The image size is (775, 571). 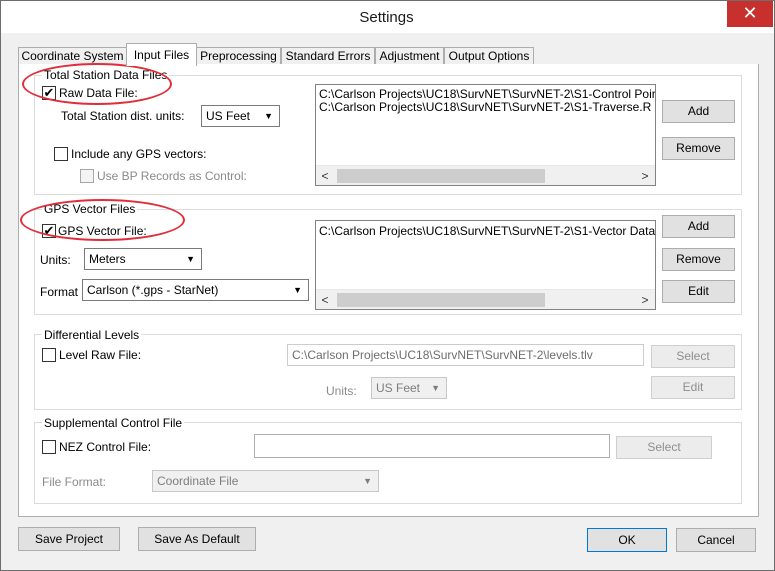 I want to click on raw-data-add-button: Add, so click(x=698, y=111).